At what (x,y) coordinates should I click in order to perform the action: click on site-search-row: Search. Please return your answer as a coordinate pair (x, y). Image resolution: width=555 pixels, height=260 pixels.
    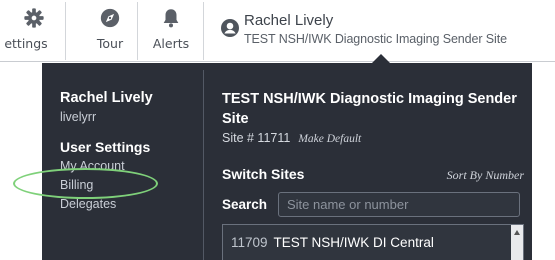
    Looking at the image, I should click on (373, 204).